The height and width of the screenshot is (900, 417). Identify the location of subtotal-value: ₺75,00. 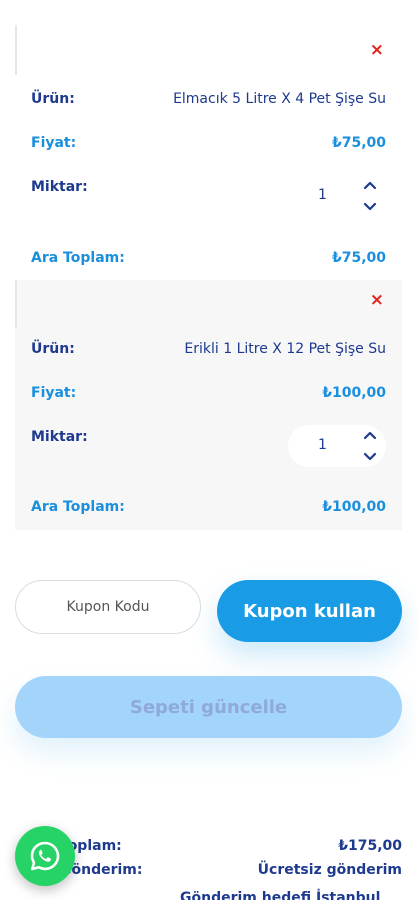
(358, 258).